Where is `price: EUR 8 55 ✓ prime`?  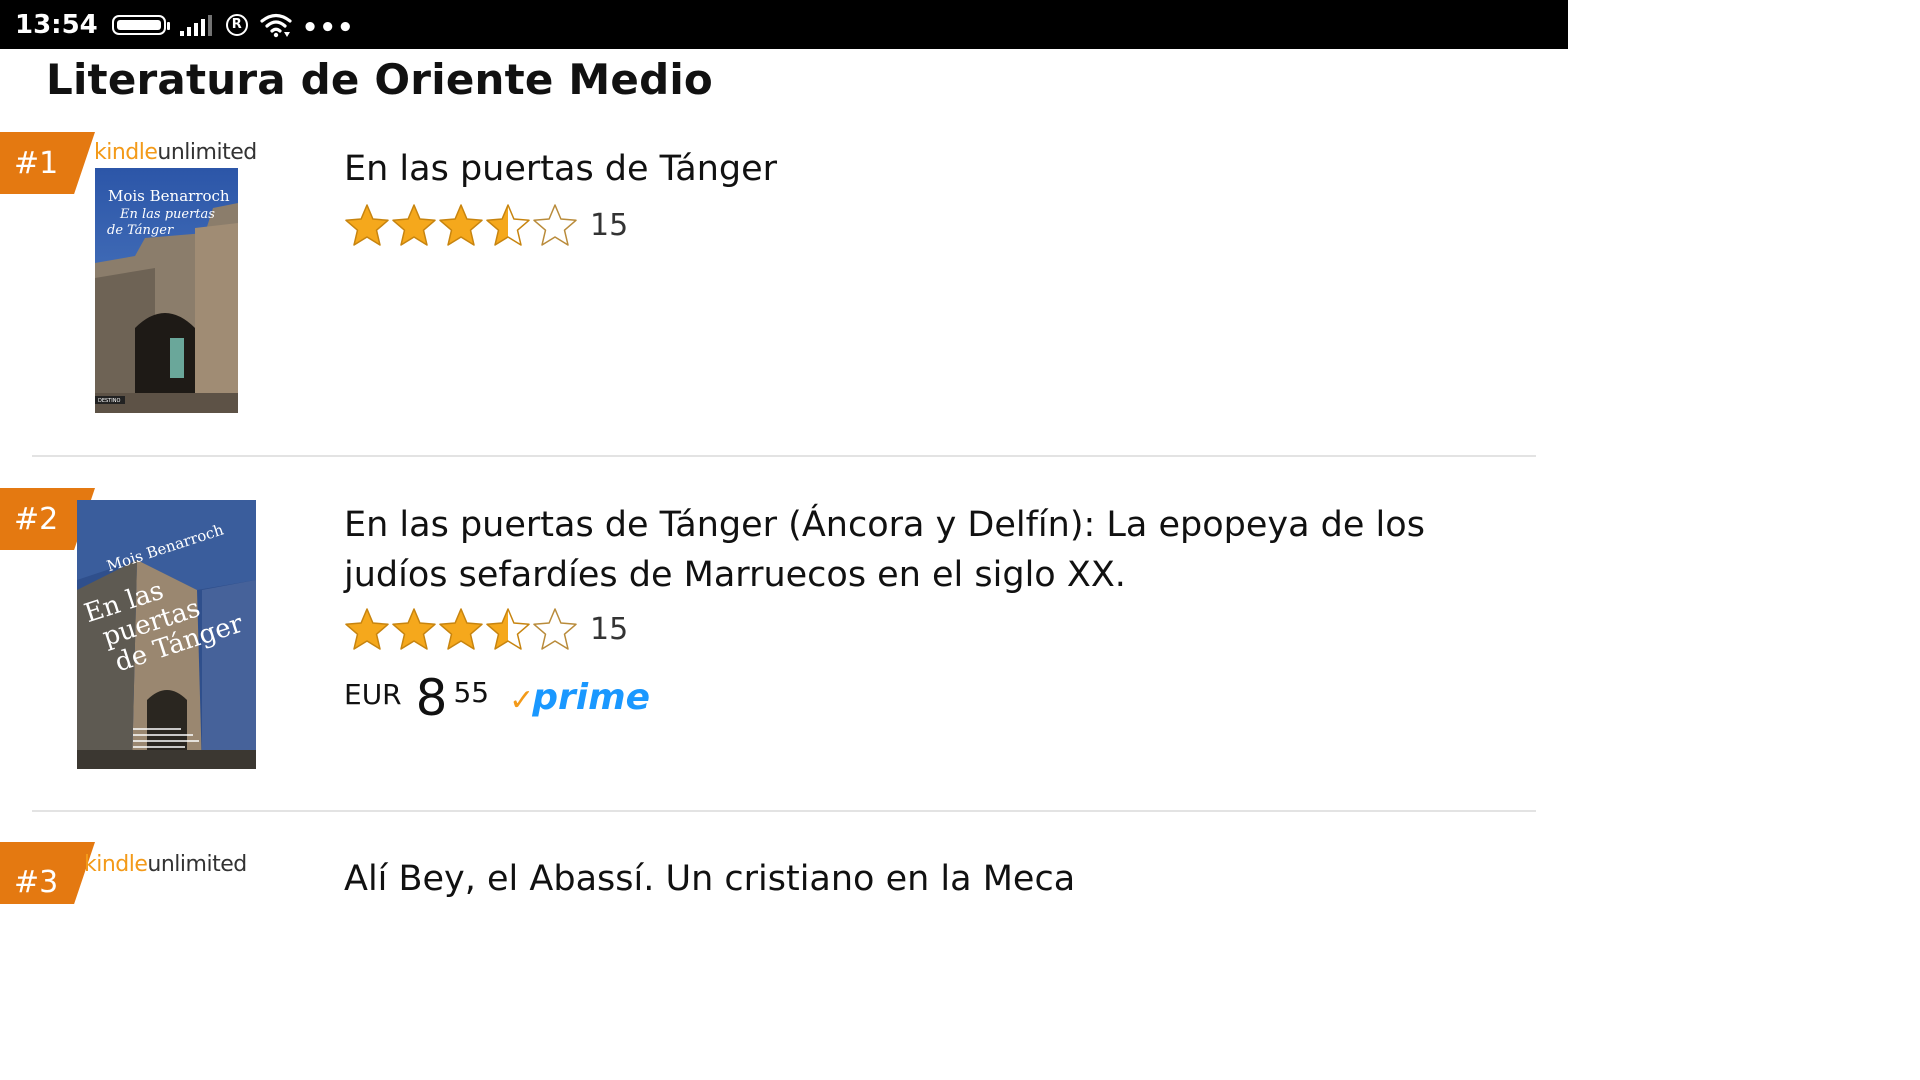 price: EUR 8 55 ✓ prime is located at coordinates (497, 698).